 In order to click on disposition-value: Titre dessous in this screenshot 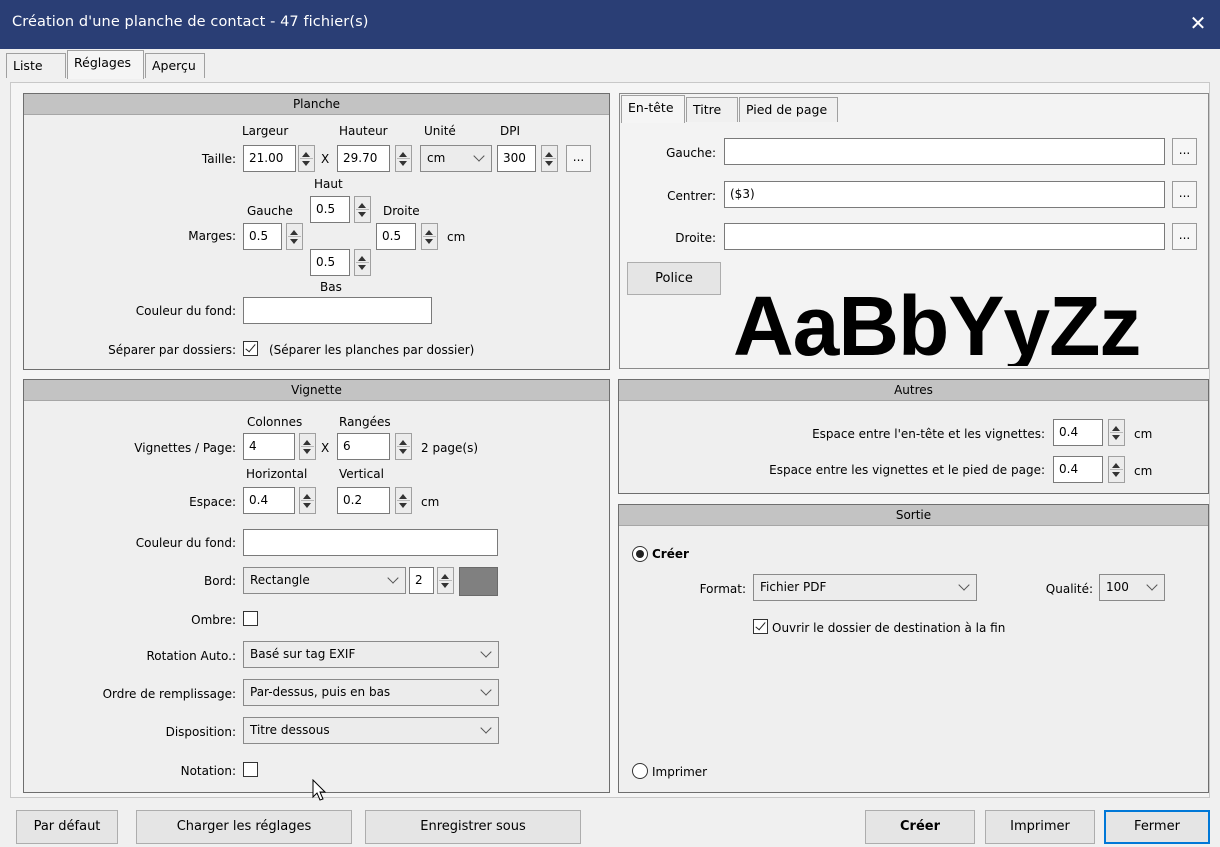, I will do `click(290, 730)`.